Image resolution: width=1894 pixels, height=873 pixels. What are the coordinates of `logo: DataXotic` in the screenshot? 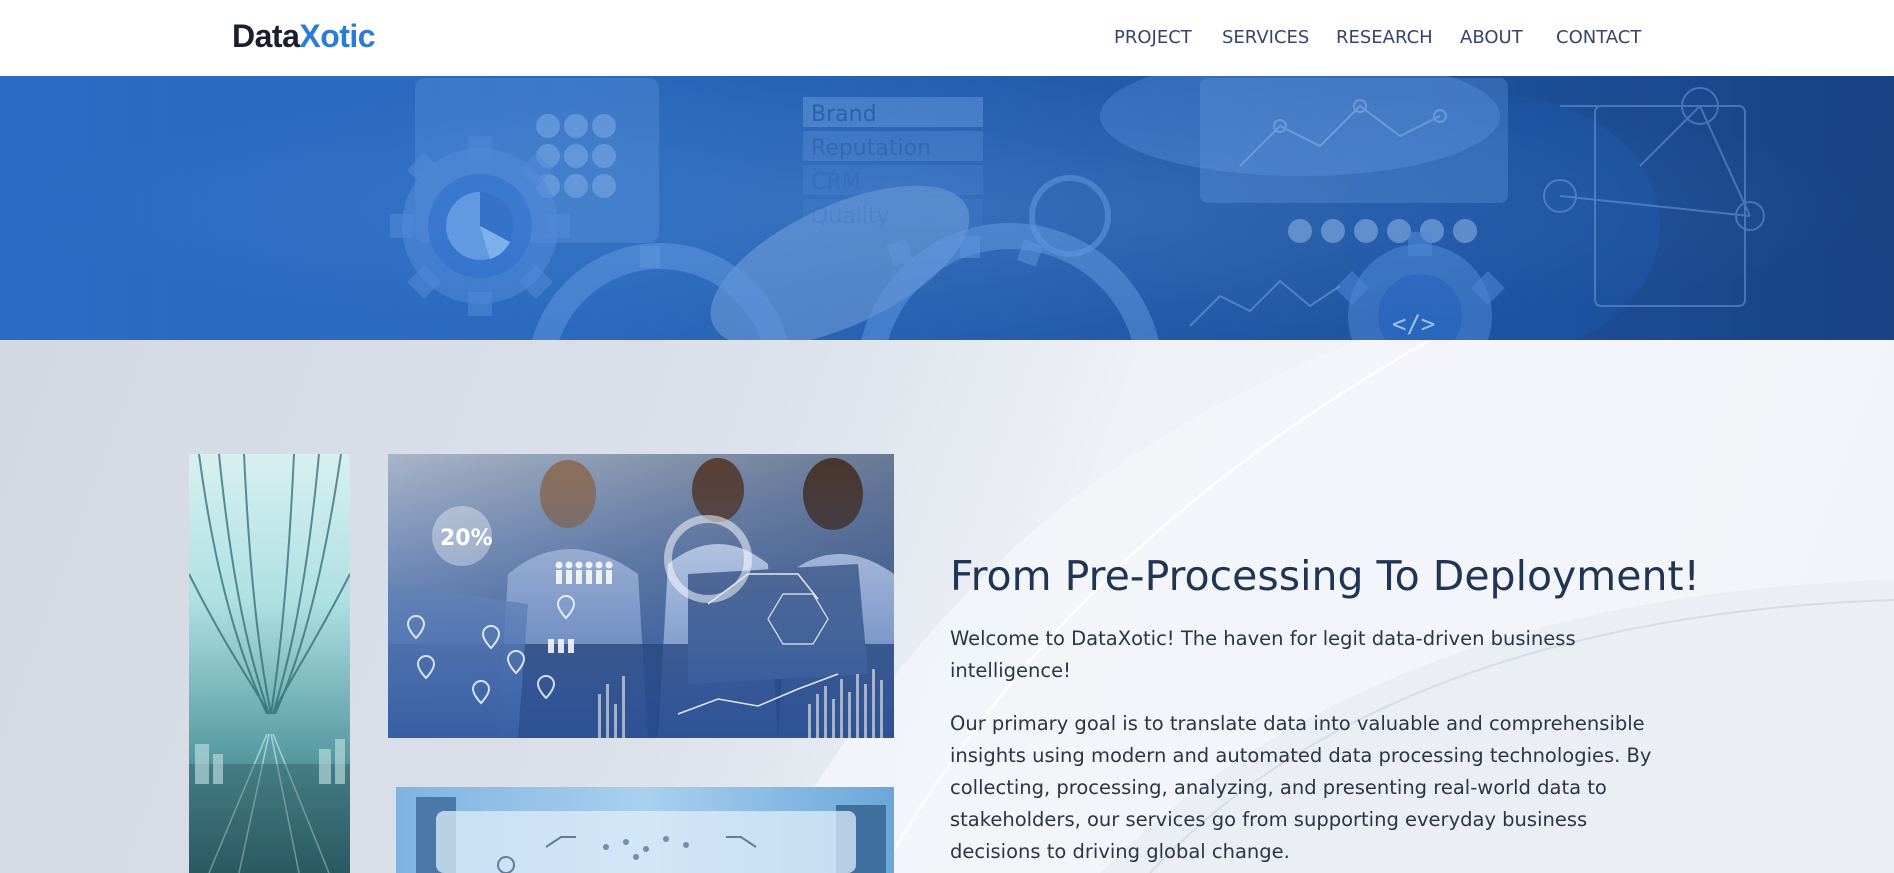 It's located at (304, 36).